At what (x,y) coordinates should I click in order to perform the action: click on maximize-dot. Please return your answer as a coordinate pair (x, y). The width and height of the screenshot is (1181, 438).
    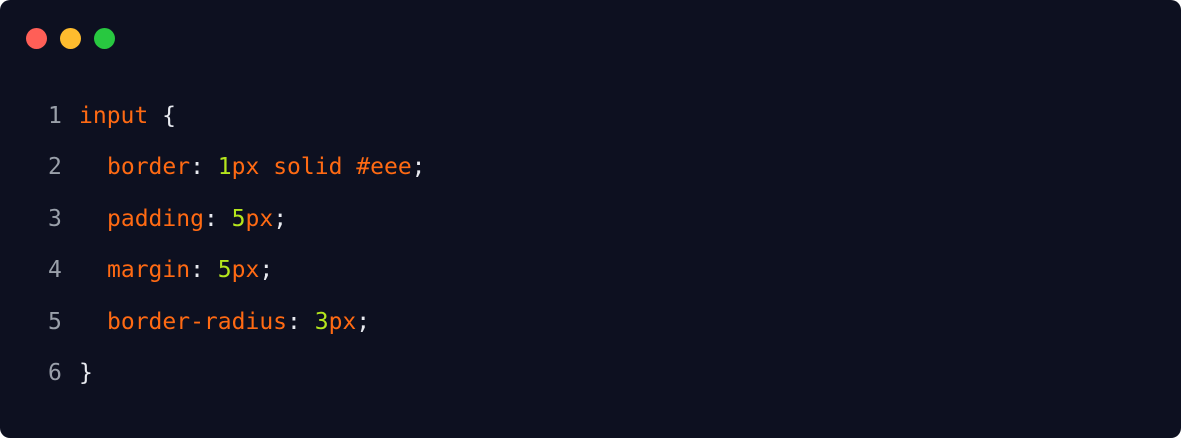
    Looking at the image, I should click on (104, 38).